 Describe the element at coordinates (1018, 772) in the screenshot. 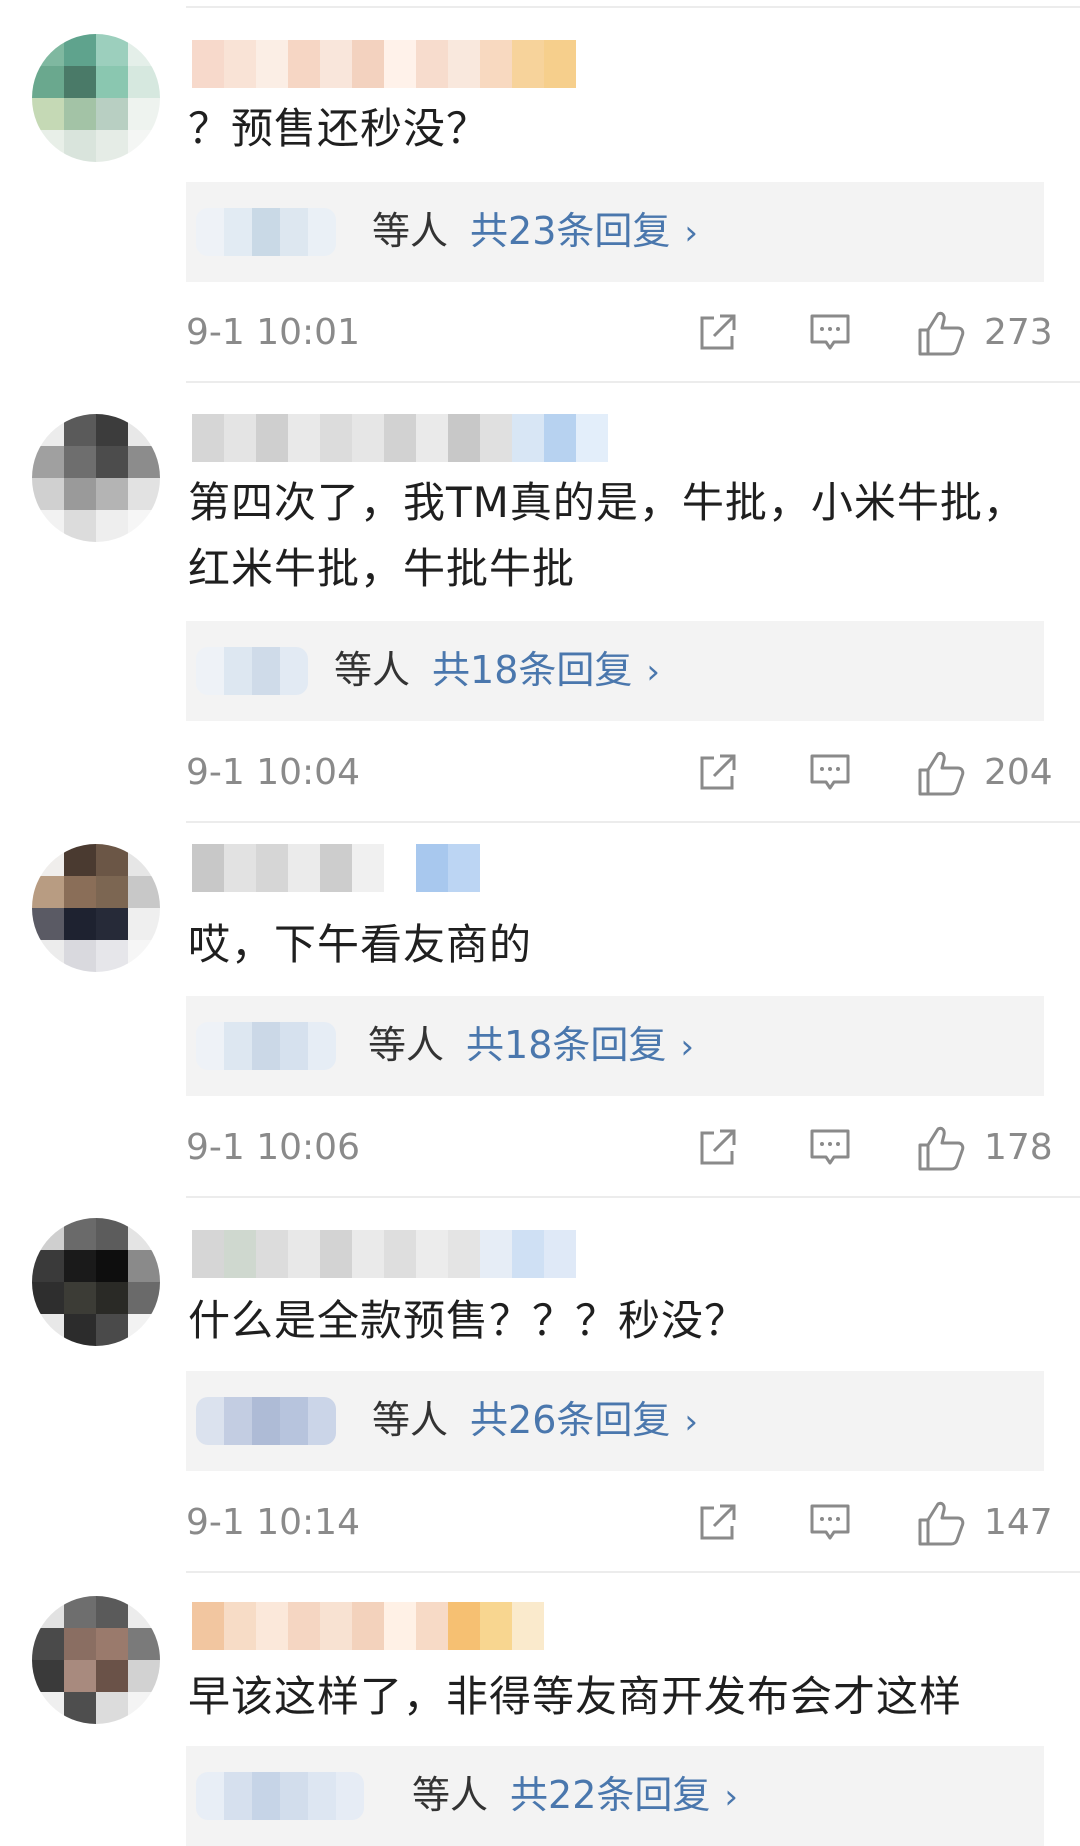

I see `like-count: 204` at that location.